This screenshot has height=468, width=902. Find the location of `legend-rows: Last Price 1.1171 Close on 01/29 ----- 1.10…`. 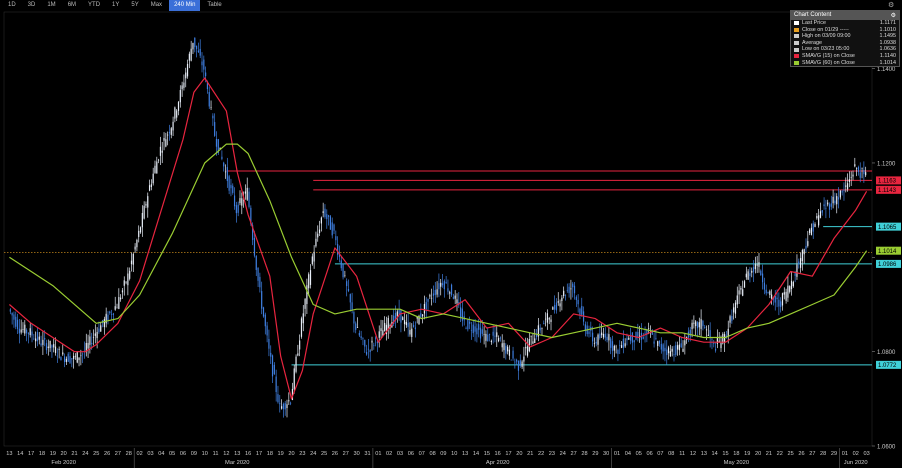

legend-rows: Last Price 1.1171 Close on 01/29 ----- 1.10… is located at coordinates (845, 43).